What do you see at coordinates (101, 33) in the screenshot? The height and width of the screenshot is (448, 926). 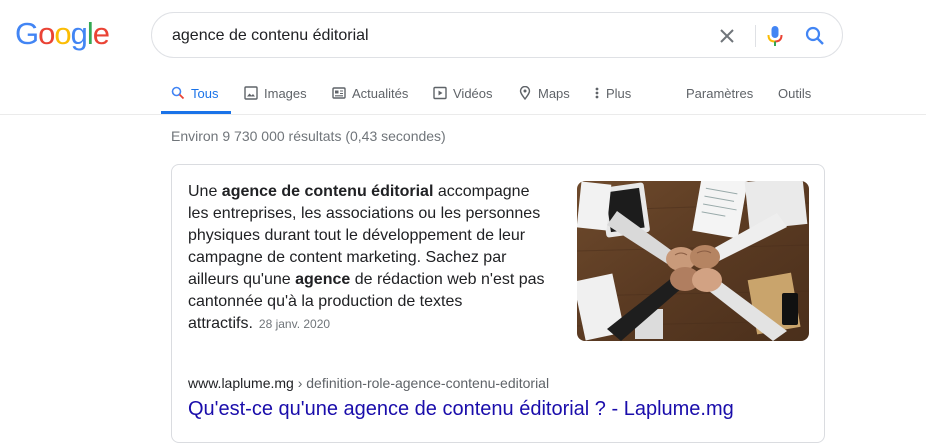 I see `logo-letter: e` at bounding box center [101, 33].